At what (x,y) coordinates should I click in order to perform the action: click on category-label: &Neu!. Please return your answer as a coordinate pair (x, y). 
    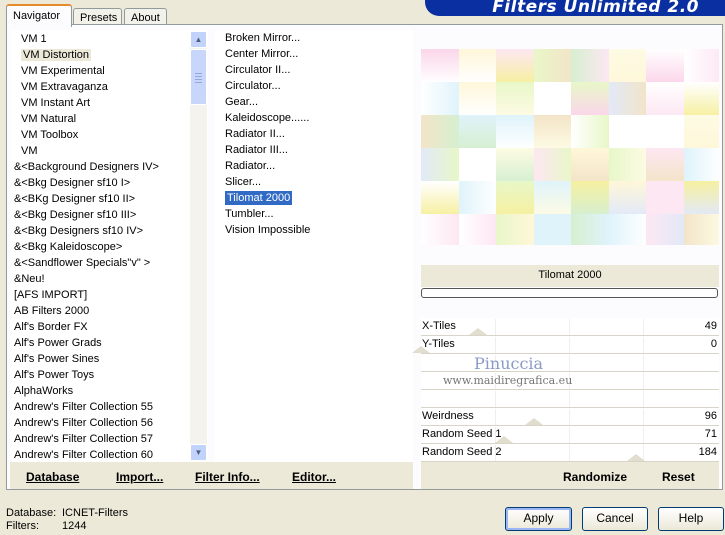
    Looking at the image, I should click on (29, 279).